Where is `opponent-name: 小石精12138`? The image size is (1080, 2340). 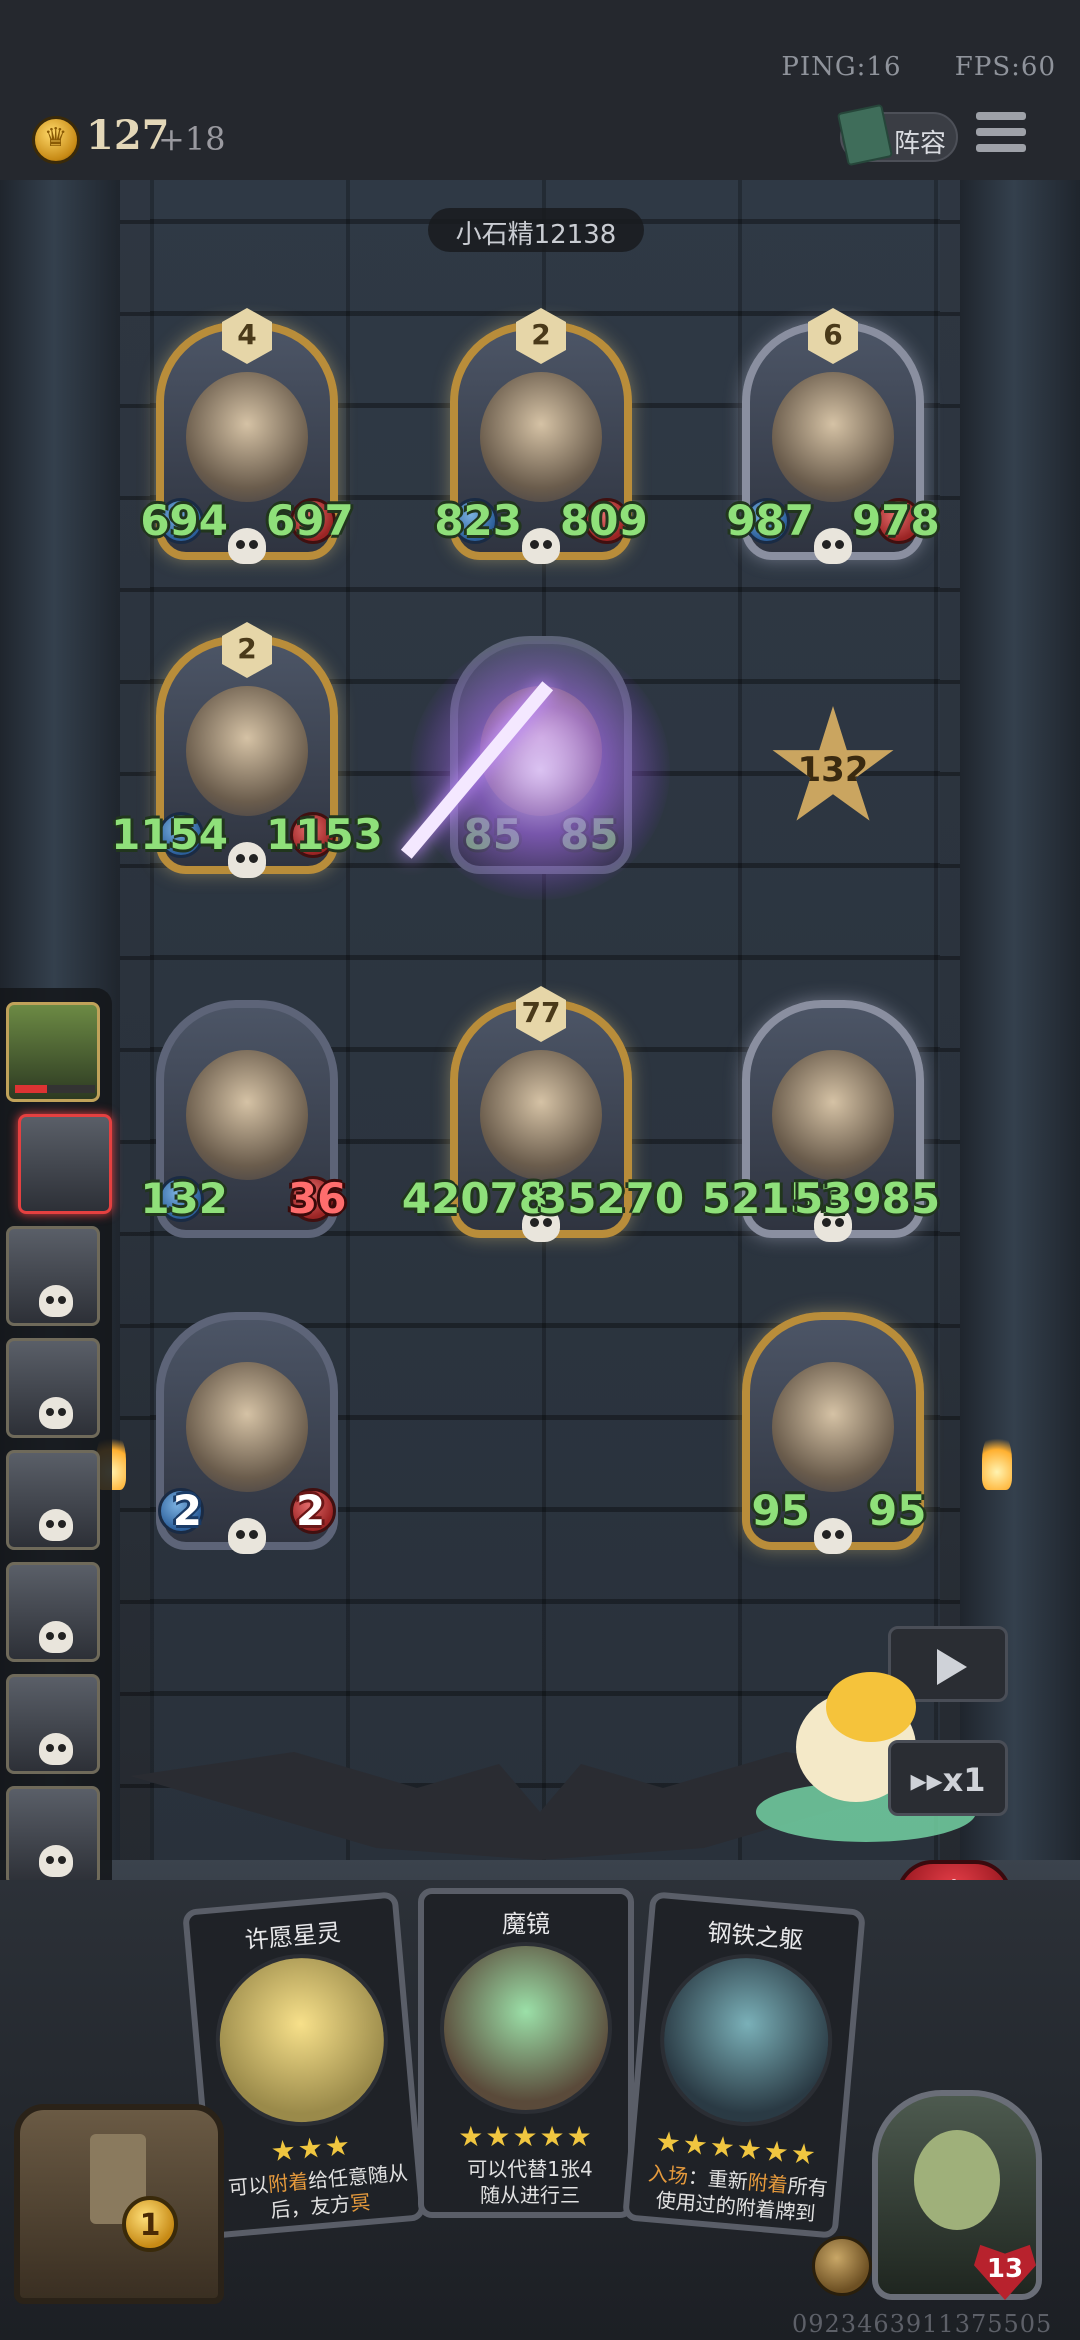 opponent-name: 小石精12138 is located at coordinates (536, 235).